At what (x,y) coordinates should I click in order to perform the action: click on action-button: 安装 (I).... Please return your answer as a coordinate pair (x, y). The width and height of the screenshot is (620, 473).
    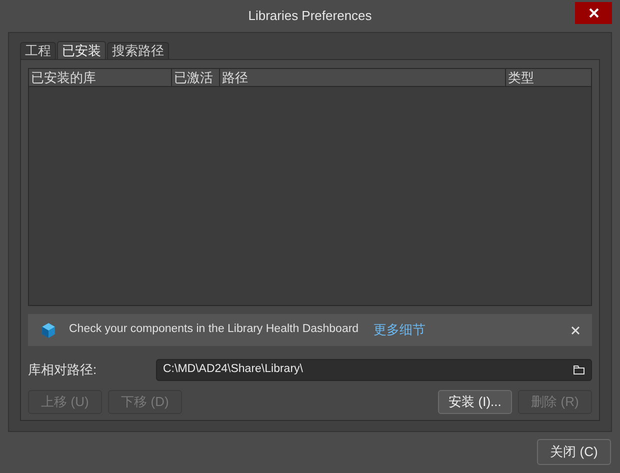
    Looking at the image, I should click on (475, 402).